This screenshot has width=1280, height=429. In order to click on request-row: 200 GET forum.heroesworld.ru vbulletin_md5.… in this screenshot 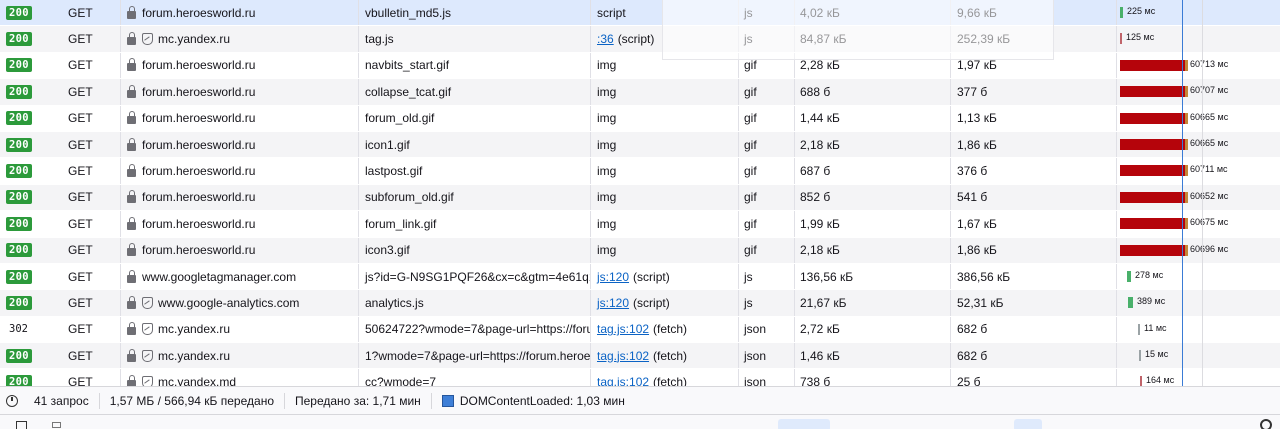, I will do `click(640, 13)`.